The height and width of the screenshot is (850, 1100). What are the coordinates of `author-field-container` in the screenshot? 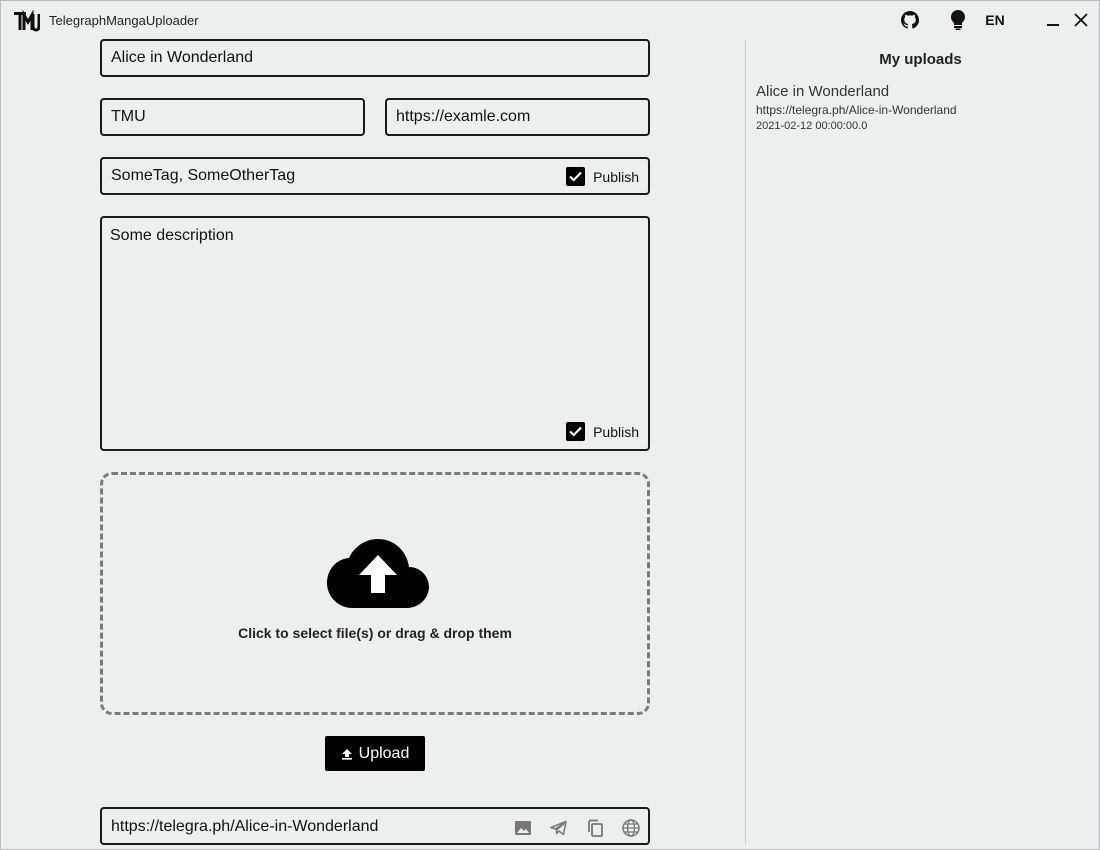 It's located at (232, 117).